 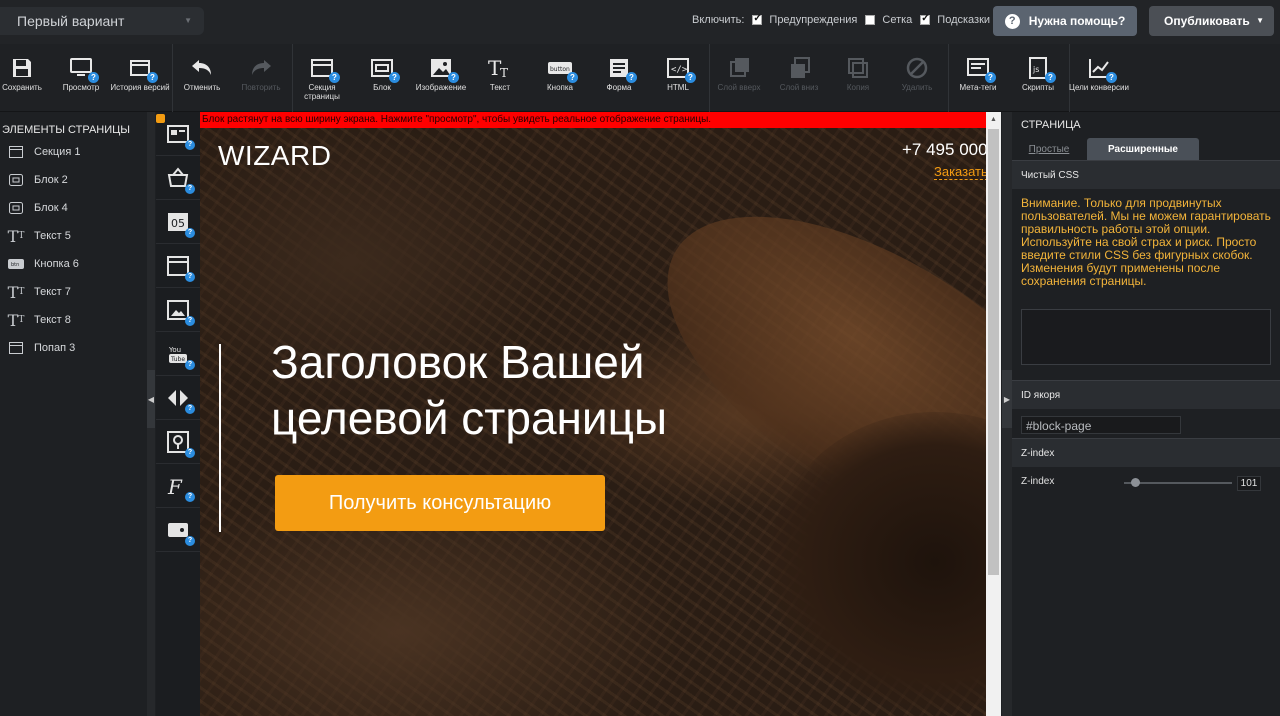 I want to click on image-icon: ?, so click(x=444, y=69).